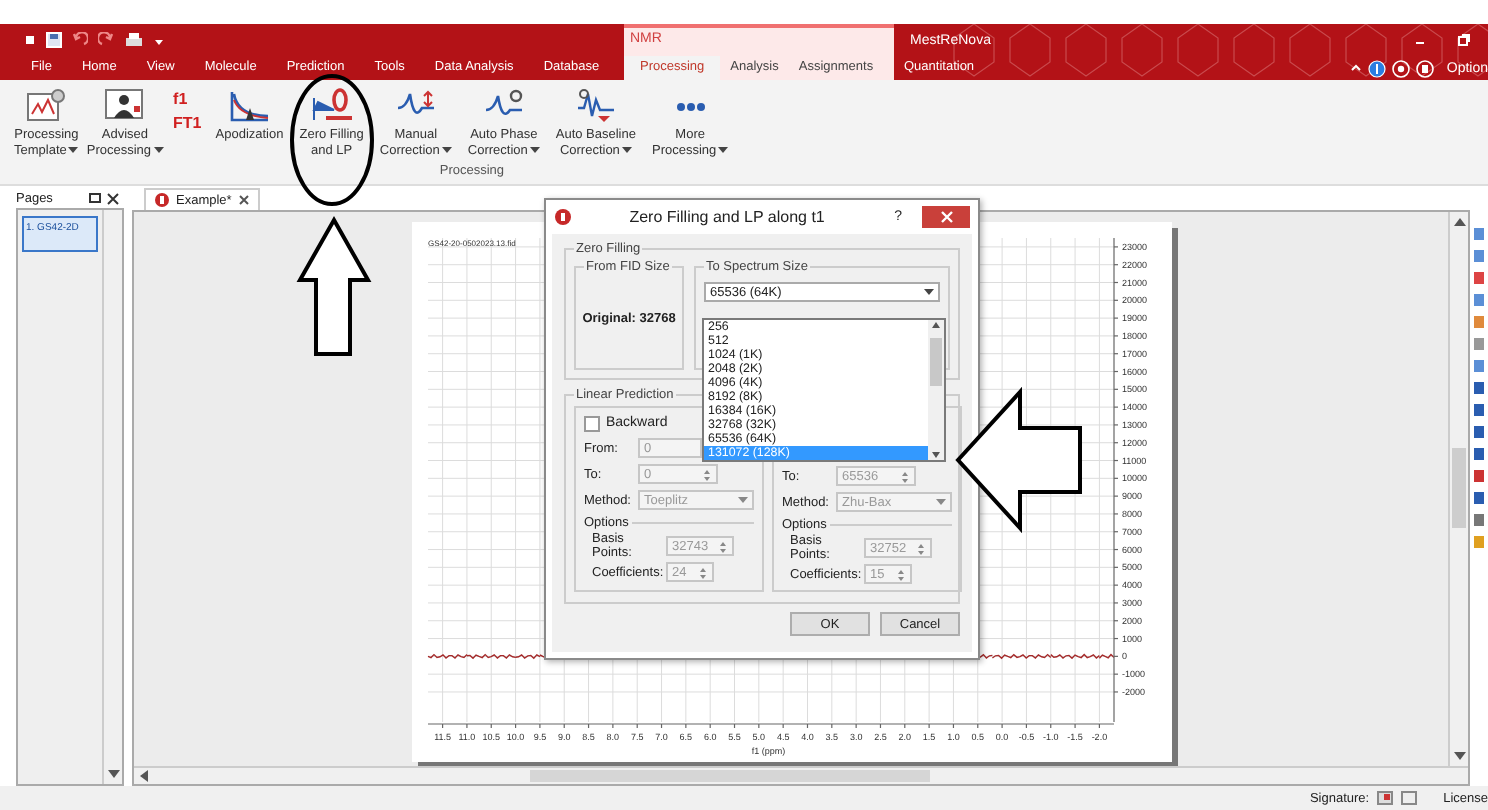 The height and width of the screenshot is (810, 1488). I want to click on template-icon, so click(46, 106).